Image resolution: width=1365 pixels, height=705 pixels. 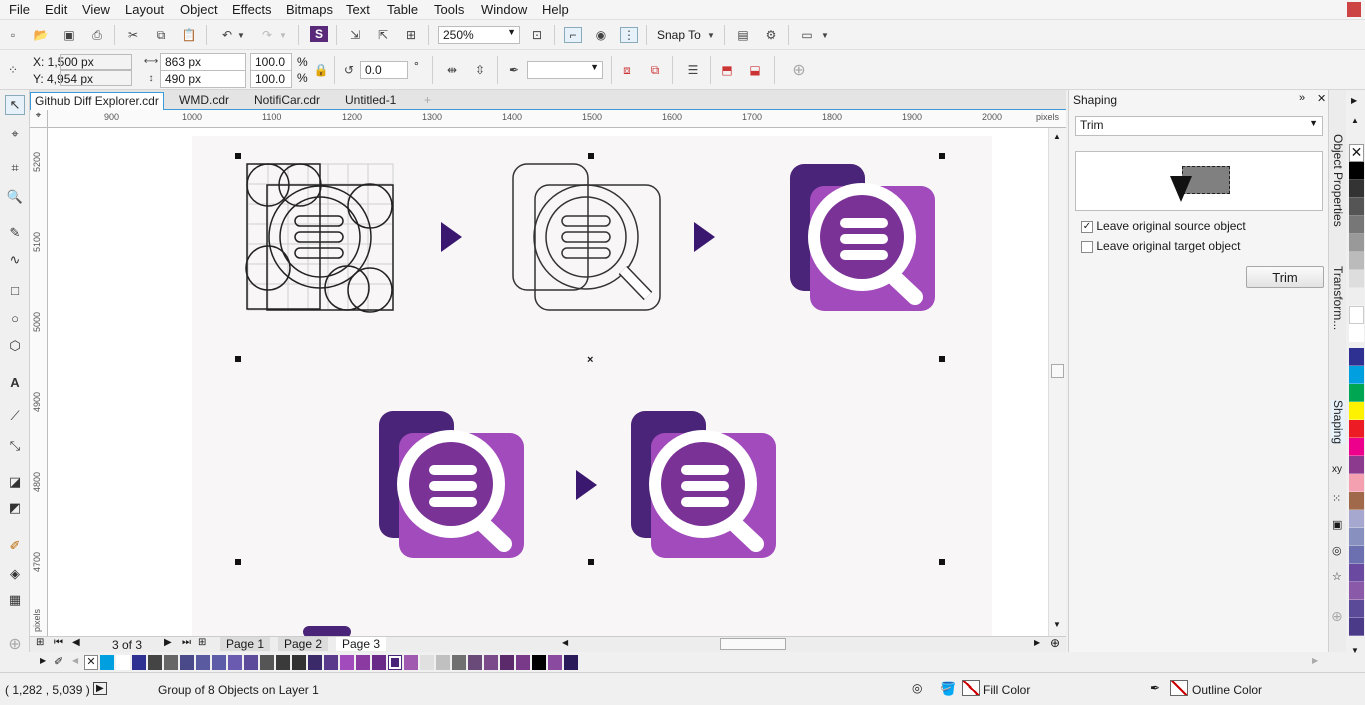 What do you see at coordinates (189, 35) in the screenshot?
I see `paste-icon: 📋` at bounding box center [189, 35].